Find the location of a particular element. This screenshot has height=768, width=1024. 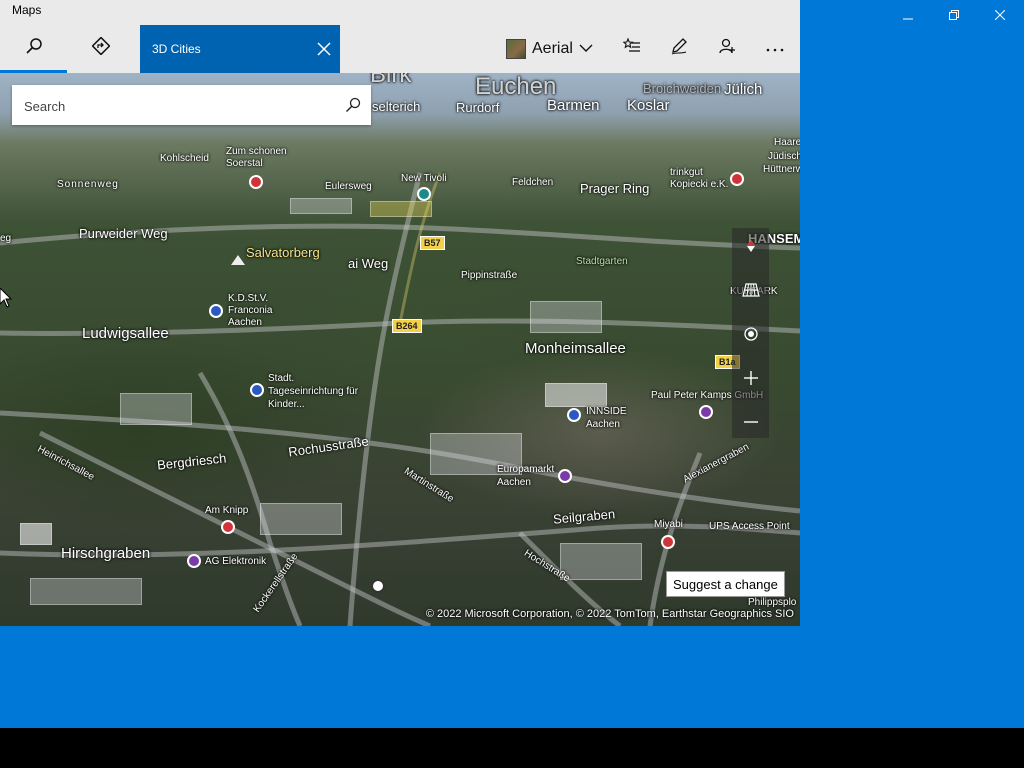

ink-pen-icon is located at coordinates (679, 48).